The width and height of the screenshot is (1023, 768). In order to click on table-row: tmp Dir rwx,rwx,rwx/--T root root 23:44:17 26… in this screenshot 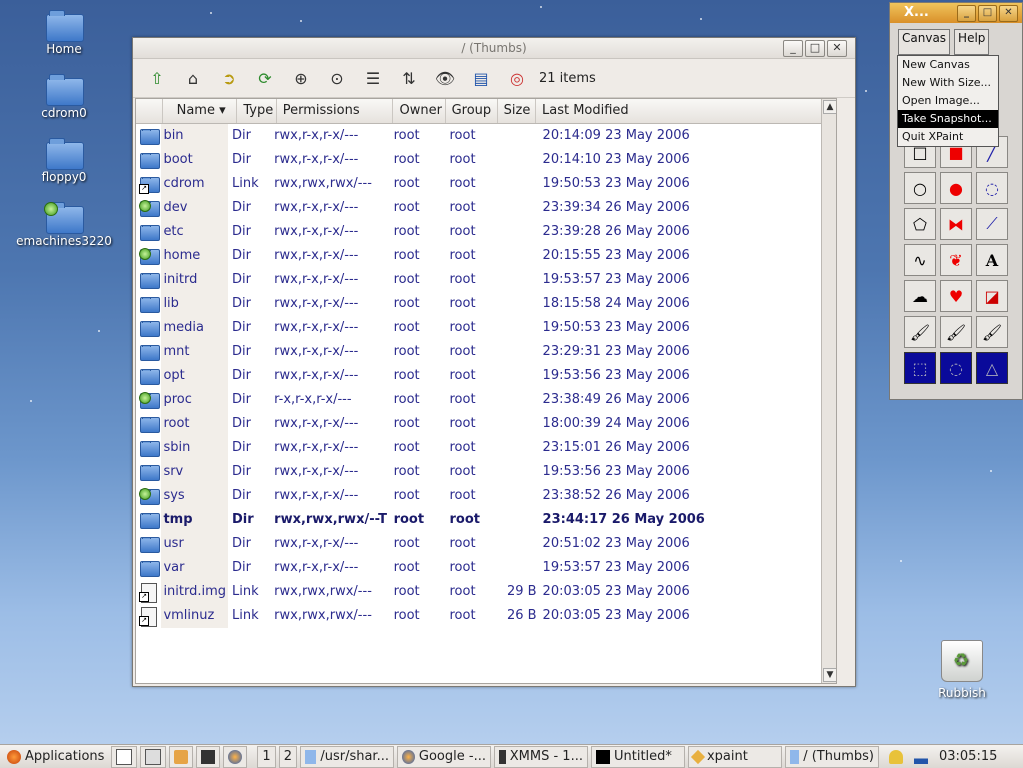, I will do `click(486, 520)`.